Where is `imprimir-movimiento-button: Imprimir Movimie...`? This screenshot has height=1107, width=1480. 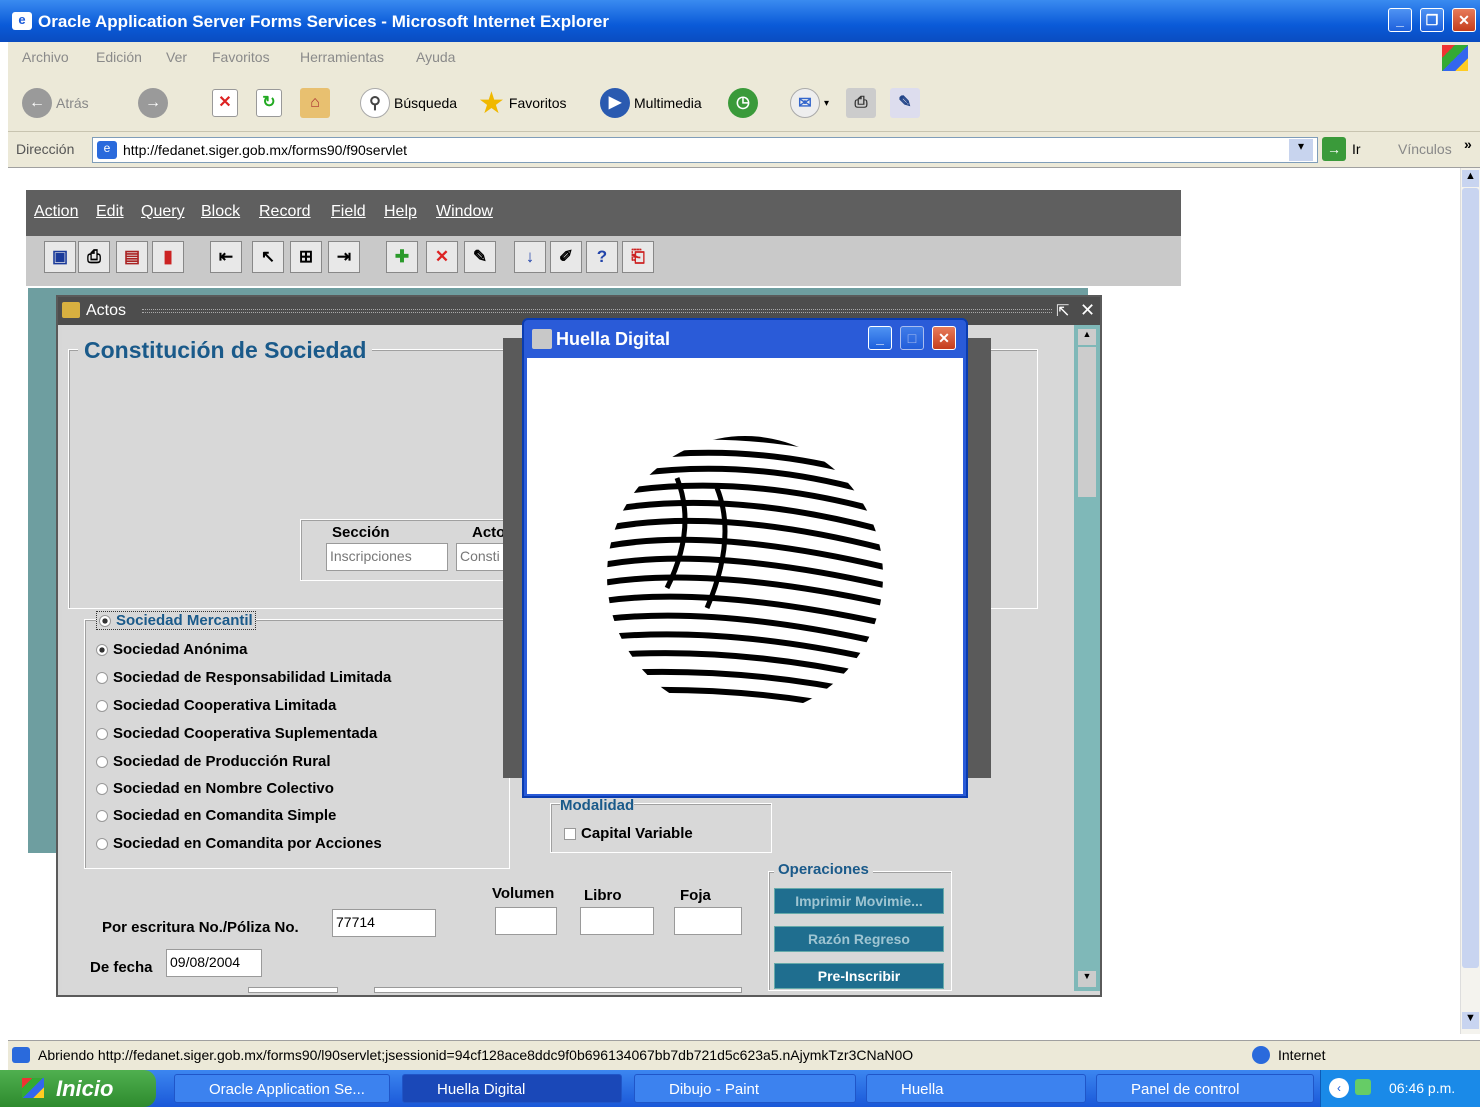
imprimir-movimiento-button: Imprimir Movimie... is located at coordinates (859, 901).